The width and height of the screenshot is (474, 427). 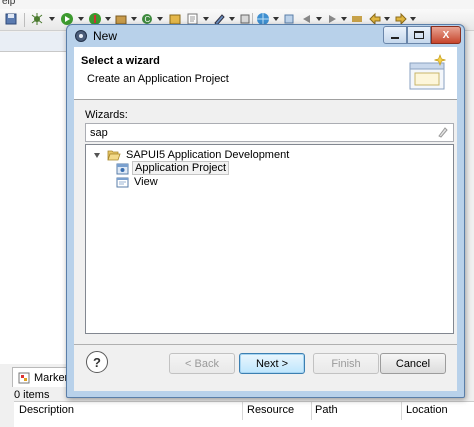 What do you see at coordinates (35, 198) in the screenshot?
I see `package-explorer-panel` at bounding box center [35, 198].